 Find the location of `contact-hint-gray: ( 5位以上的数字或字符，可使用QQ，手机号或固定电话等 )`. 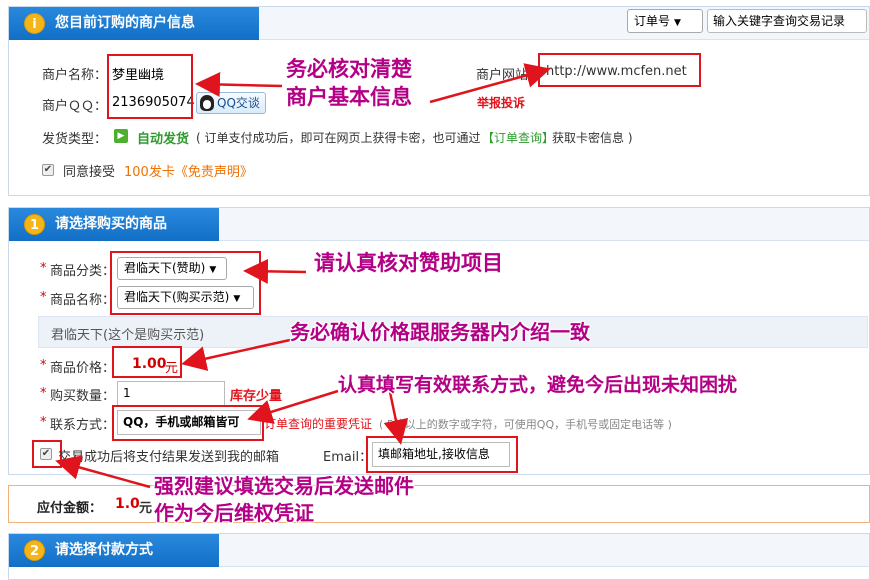

contact-hint-gray: ( 5位以上的数字或字符，可使用QQ，手机号或固定电话等 ) is located at coordinates (525, 424).